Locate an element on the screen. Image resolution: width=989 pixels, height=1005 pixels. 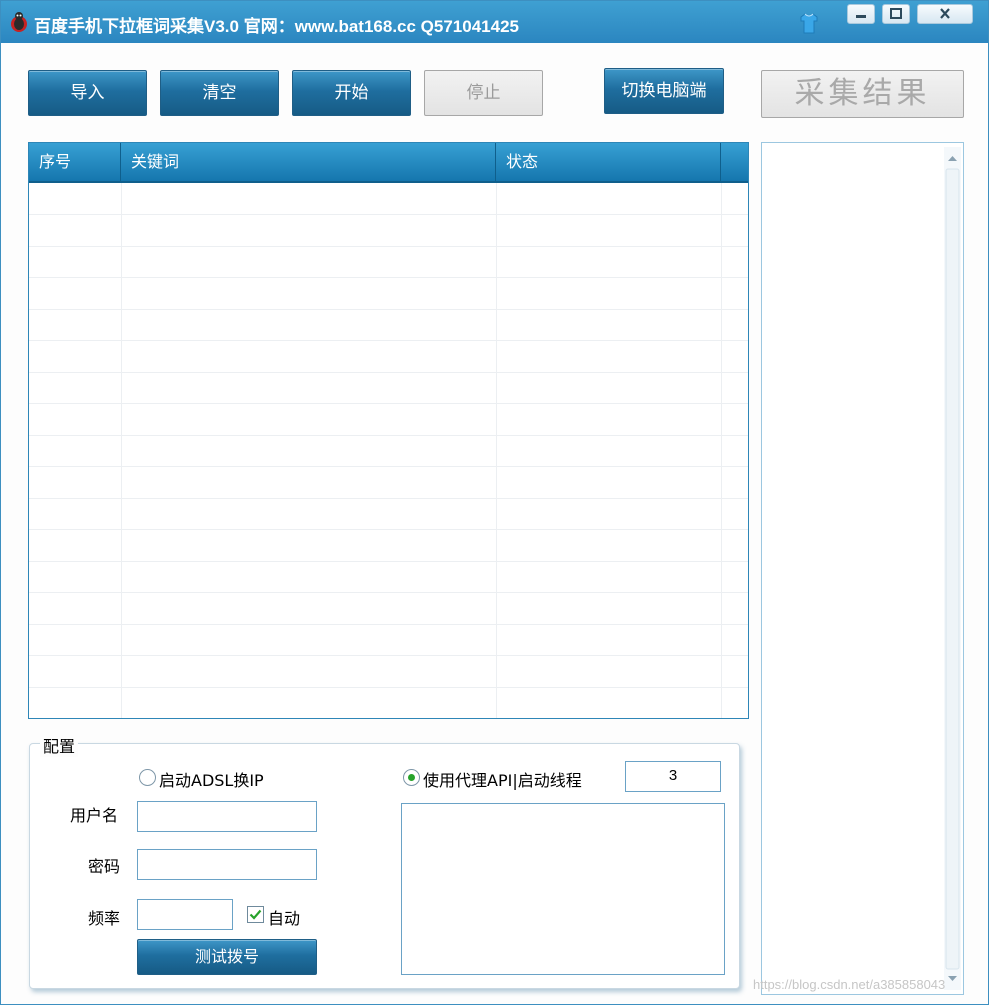
column-header-keyword: 关键词 is located at coordinates (308, 162).